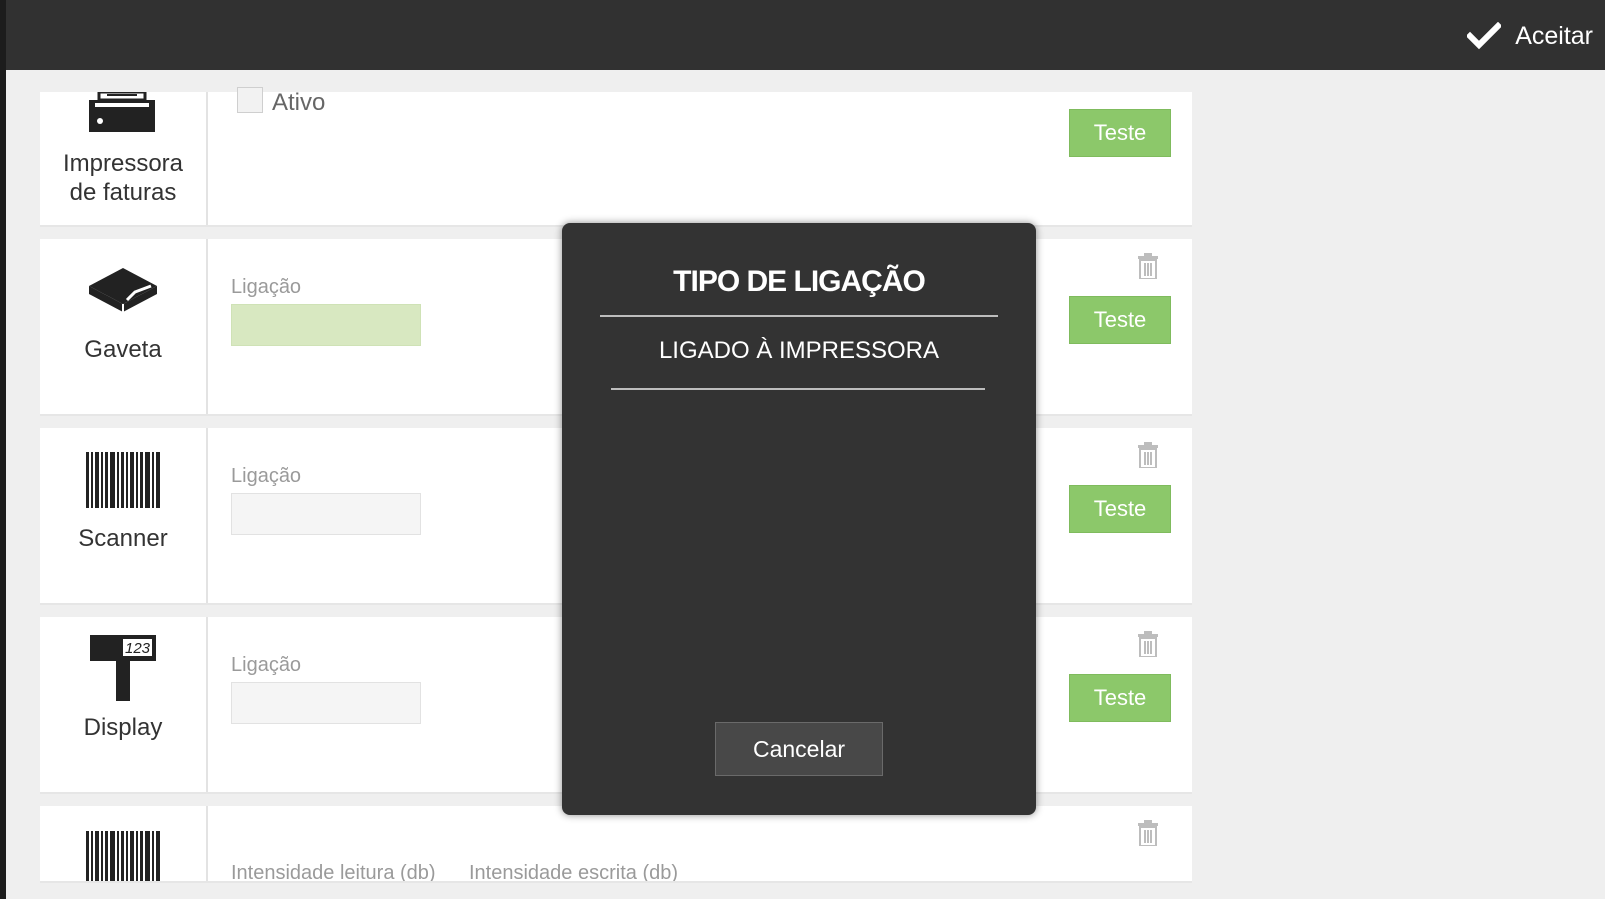  What do you see at coordinates (299, 102) in the screenshot?
I see `active-checkbox-label: Ativo` at bounding box center [299, 102].